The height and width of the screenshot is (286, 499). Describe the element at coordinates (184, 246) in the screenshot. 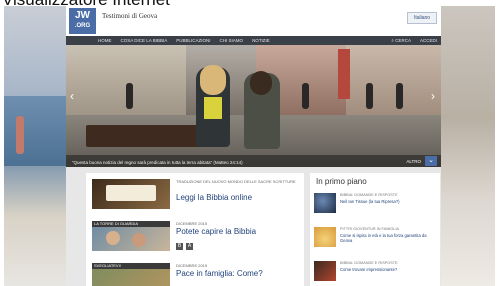

I see `format-icons: B A` at that location.